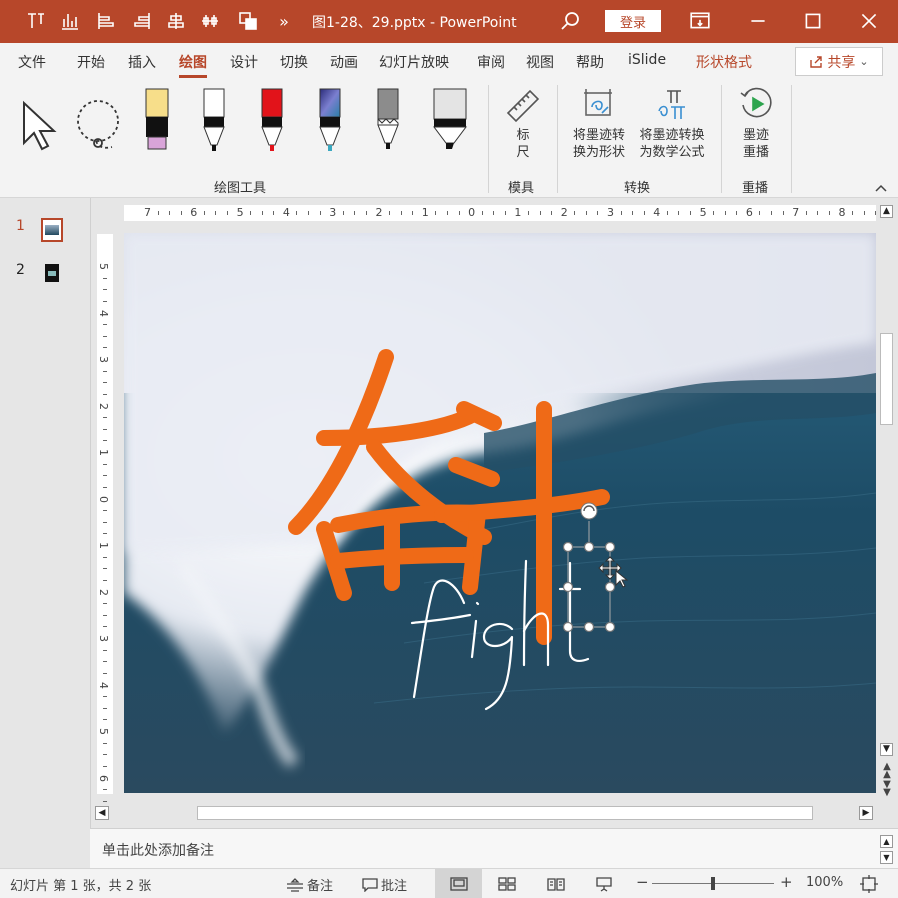 The width and height of the screenshot is (898, 898). Describe the element at coordinates (38, 125) in the screenshot. I see `select-tool-icon` at that location.